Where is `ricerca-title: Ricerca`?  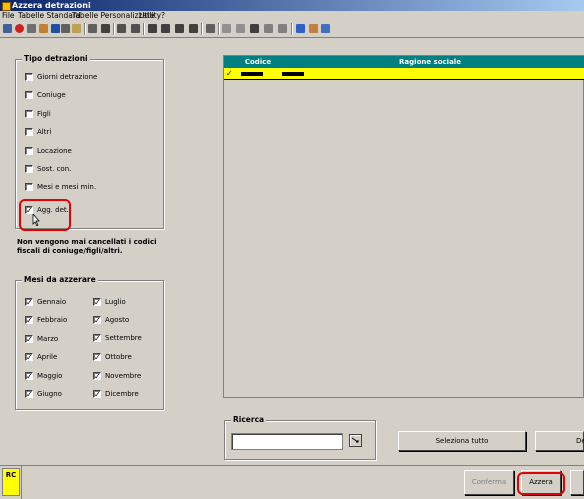
ricerca-title: Ricerca is located at coordinates (249, 419).